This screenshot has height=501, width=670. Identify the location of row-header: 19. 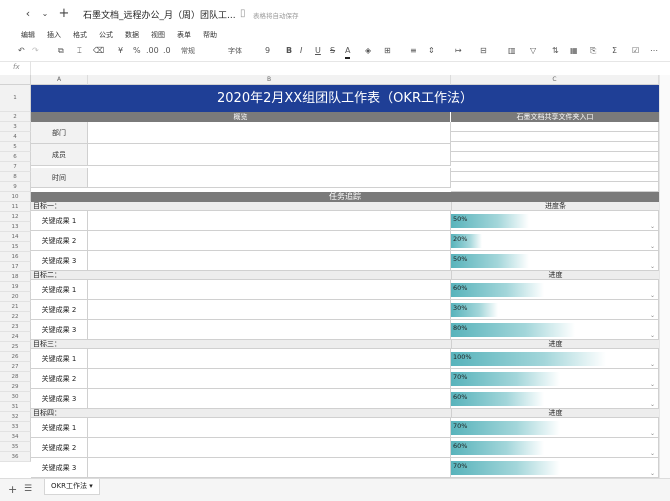
(15, 287).